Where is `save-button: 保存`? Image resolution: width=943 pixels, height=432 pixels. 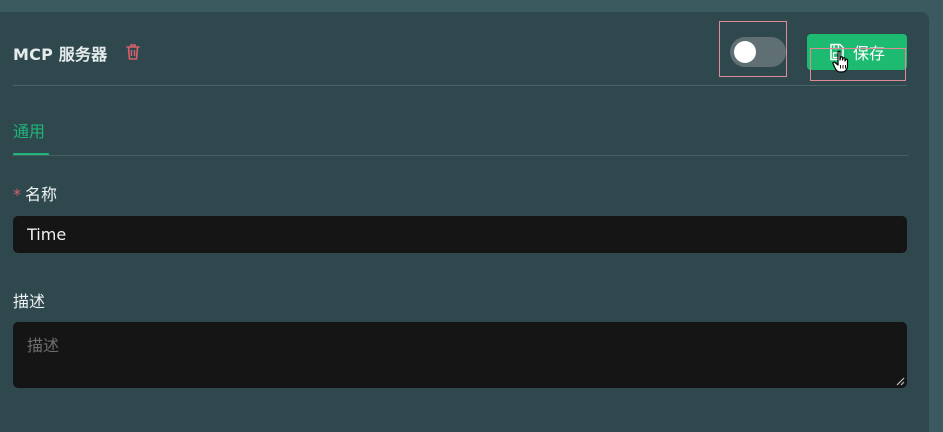 save-button: 保存 is located at coordinates (857, 52).